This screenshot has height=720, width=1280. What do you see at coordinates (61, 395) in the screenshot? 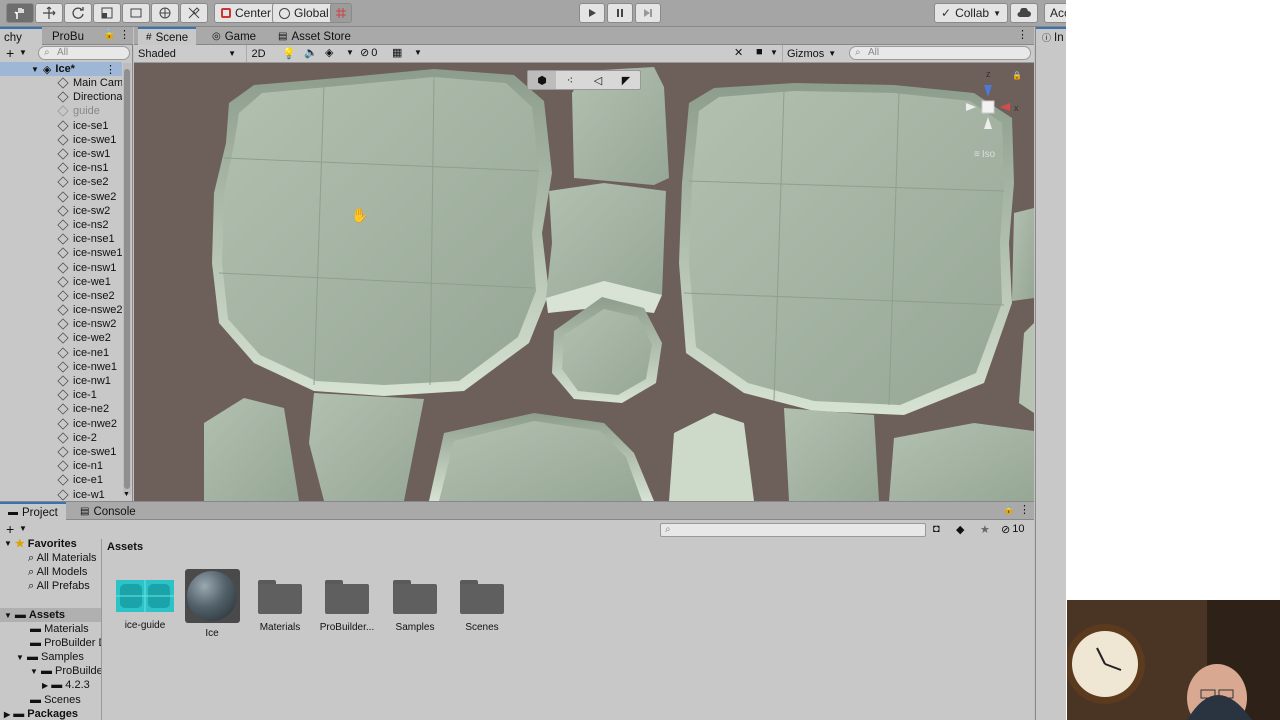
I see `hierarchy-item: ice-1` at bounding box center [61, 395].